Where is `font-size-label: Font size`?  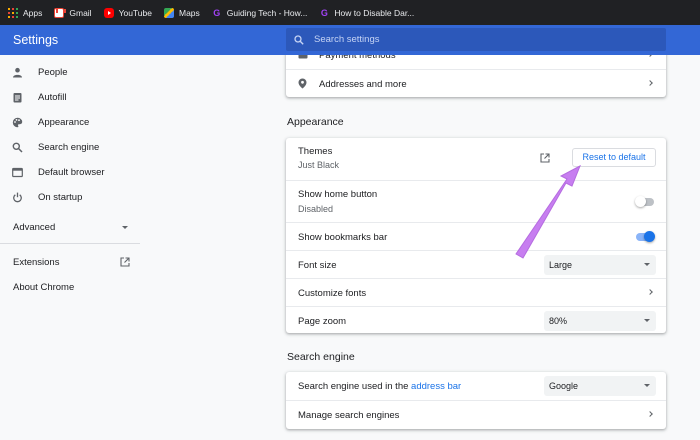 font-size-label: Font size is located at coordinates (317, 265).